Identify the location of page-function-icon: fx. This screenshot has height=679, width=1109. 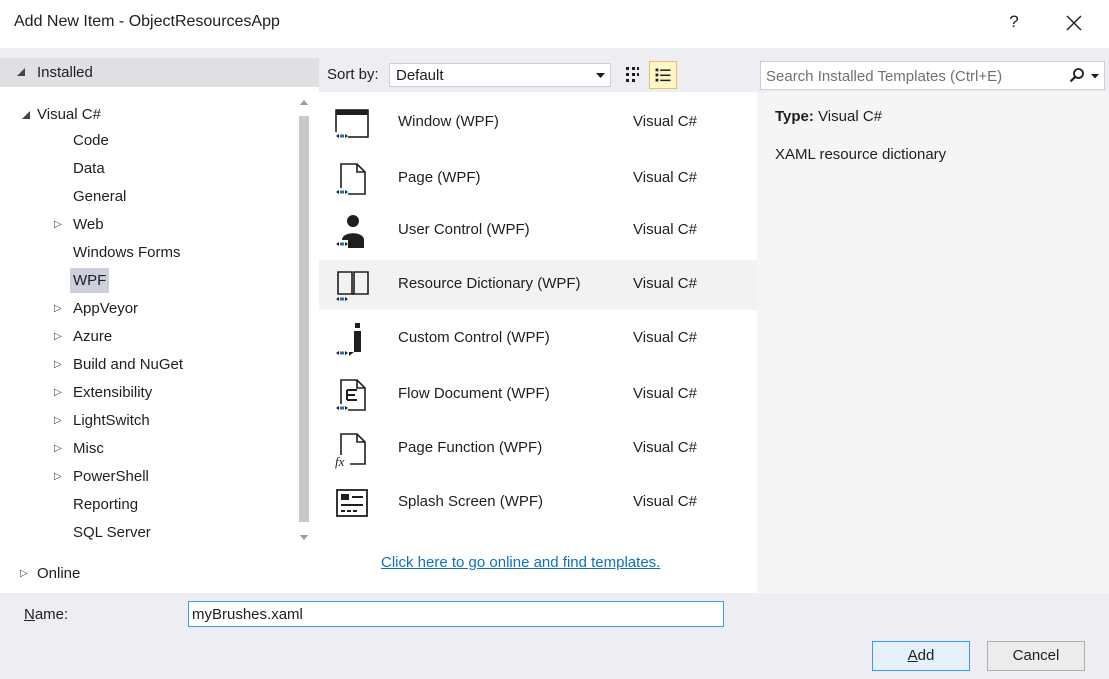
(350, 451).